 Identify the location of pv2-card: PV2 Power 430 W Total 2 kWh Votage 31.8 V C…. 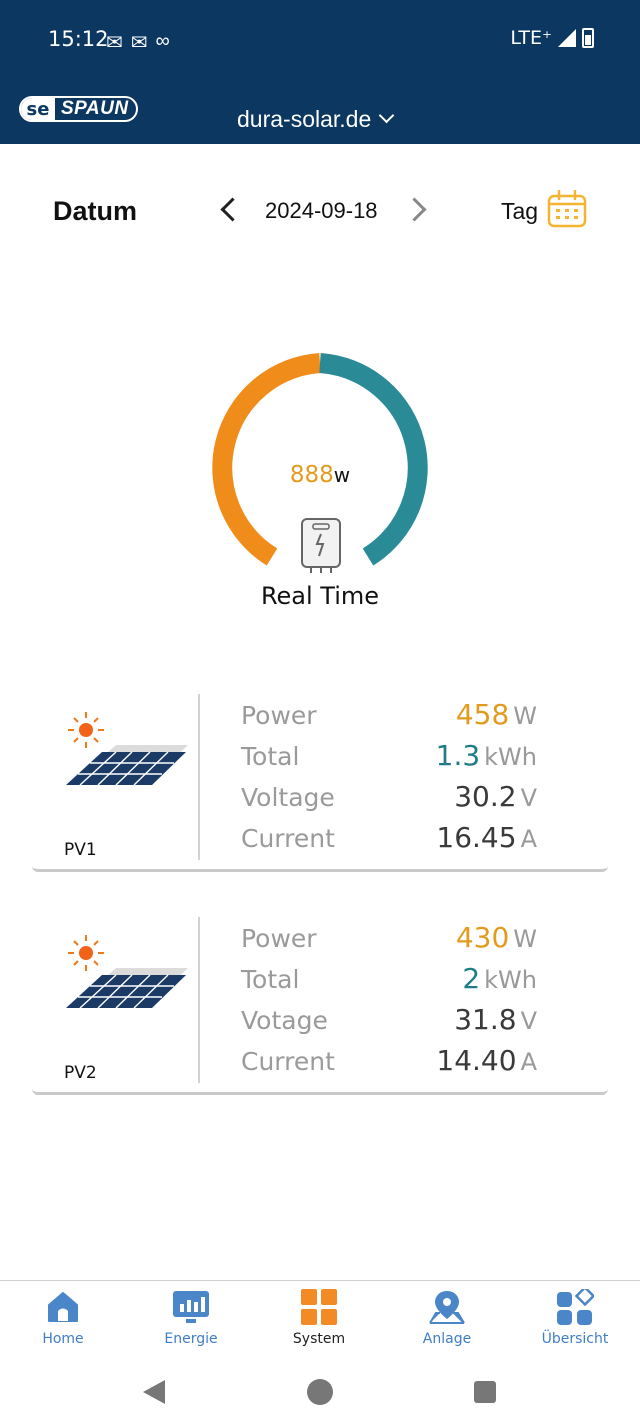
(320, 1006).